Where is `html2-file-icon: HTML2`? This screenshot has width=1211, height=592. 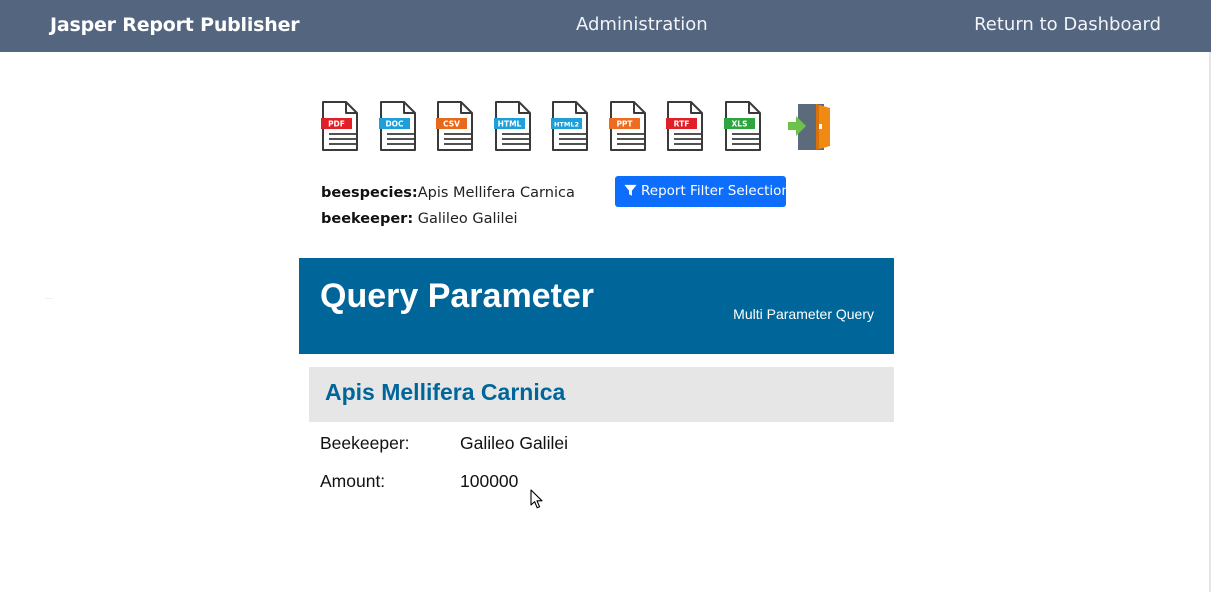
html2-file-icon: HTML2 is located at coordinates (570, 126).